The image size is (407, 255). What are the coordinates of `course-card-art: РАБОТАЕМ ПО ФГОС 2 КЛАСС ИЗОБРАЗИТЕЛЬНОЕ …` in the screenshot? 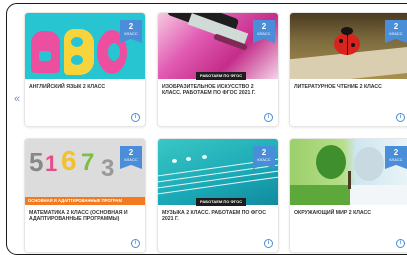 It's located at (218, 69).